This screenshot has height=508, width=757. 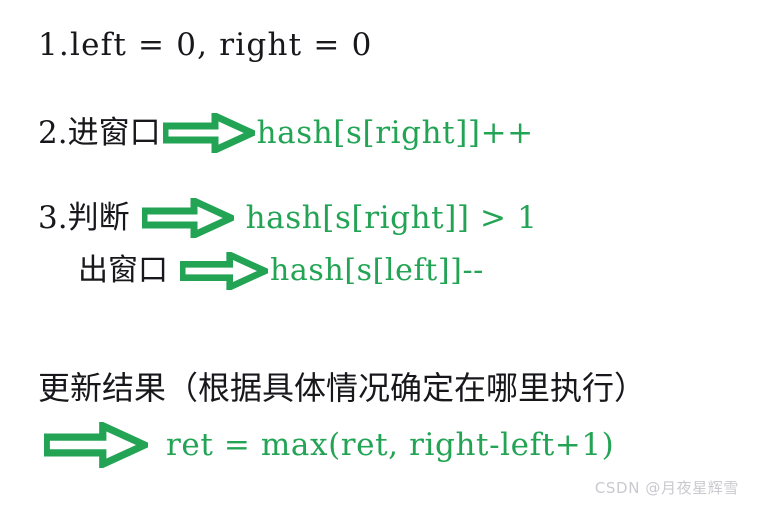 What do you see at coordinates (390, 444) in the screenshot?
I see `result-code: ret = max(ret, right-left+1)` at bounding box center [390, 444].